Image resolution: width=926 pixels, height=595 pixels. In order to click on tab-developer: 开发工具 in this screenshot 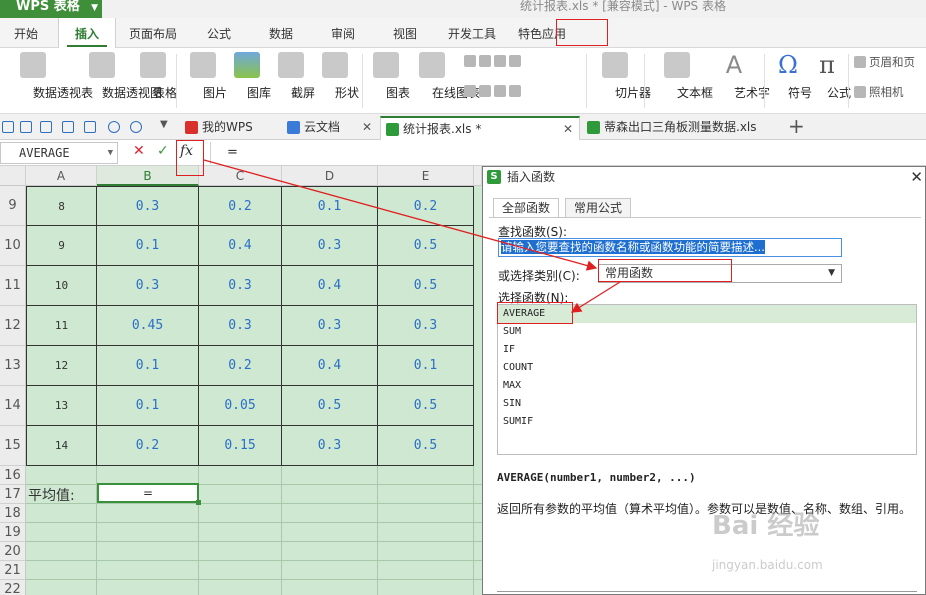, I will do `click(472, 33)`.